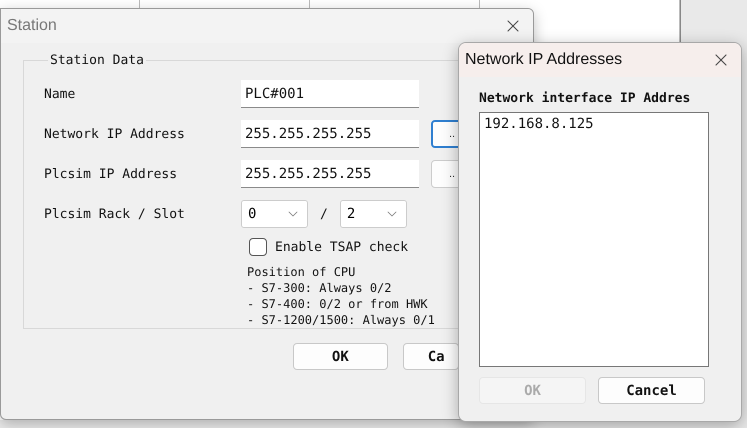 This screenshot has width=747, height=428. What do you see at coordinates (258, 247) in the screenshot?
I see `checkbox` at bounding box center [258, 247].